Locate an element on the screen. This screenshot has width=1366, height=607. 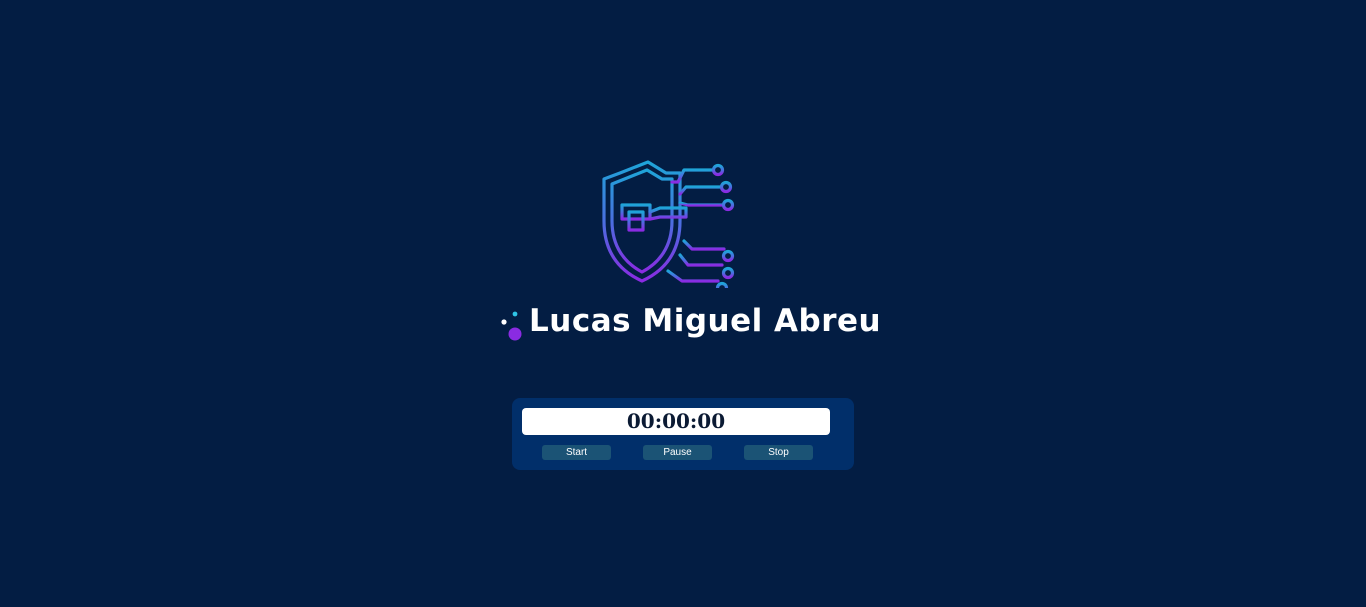
stopwatch-panel: 00:00:00 Start Pause Stop is located at coordinates (683, 434).